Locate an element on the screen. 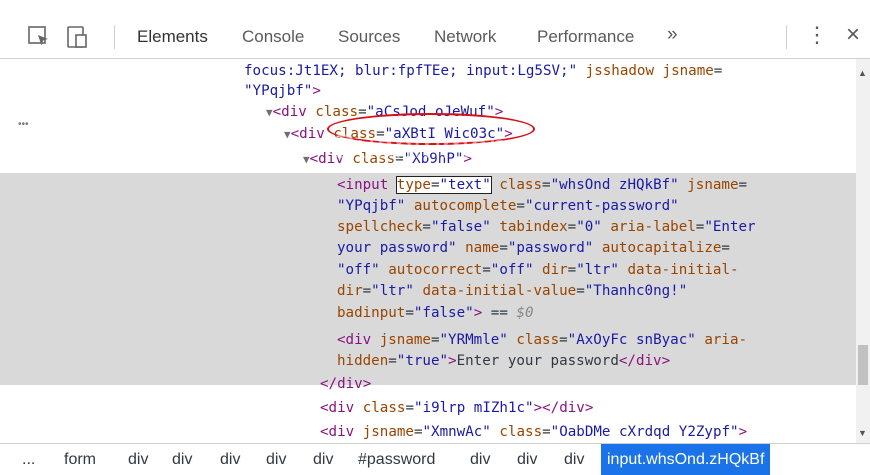 Image resolution: width=870 pixels, height=475 pixels. edited-attribute-box: type="text" is located at coordinates (443, 185).